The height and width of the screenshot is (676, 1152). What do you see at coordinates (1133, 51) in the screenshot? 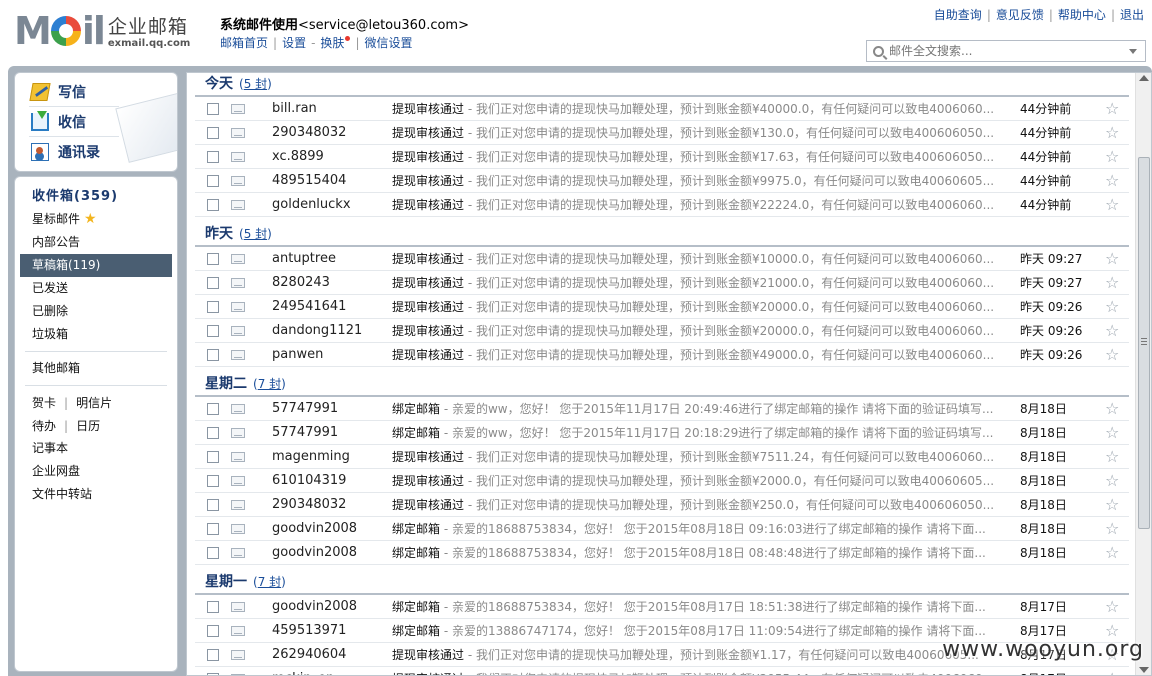
I see `search-dropdown-icon` at bounding box center [1133, 51].